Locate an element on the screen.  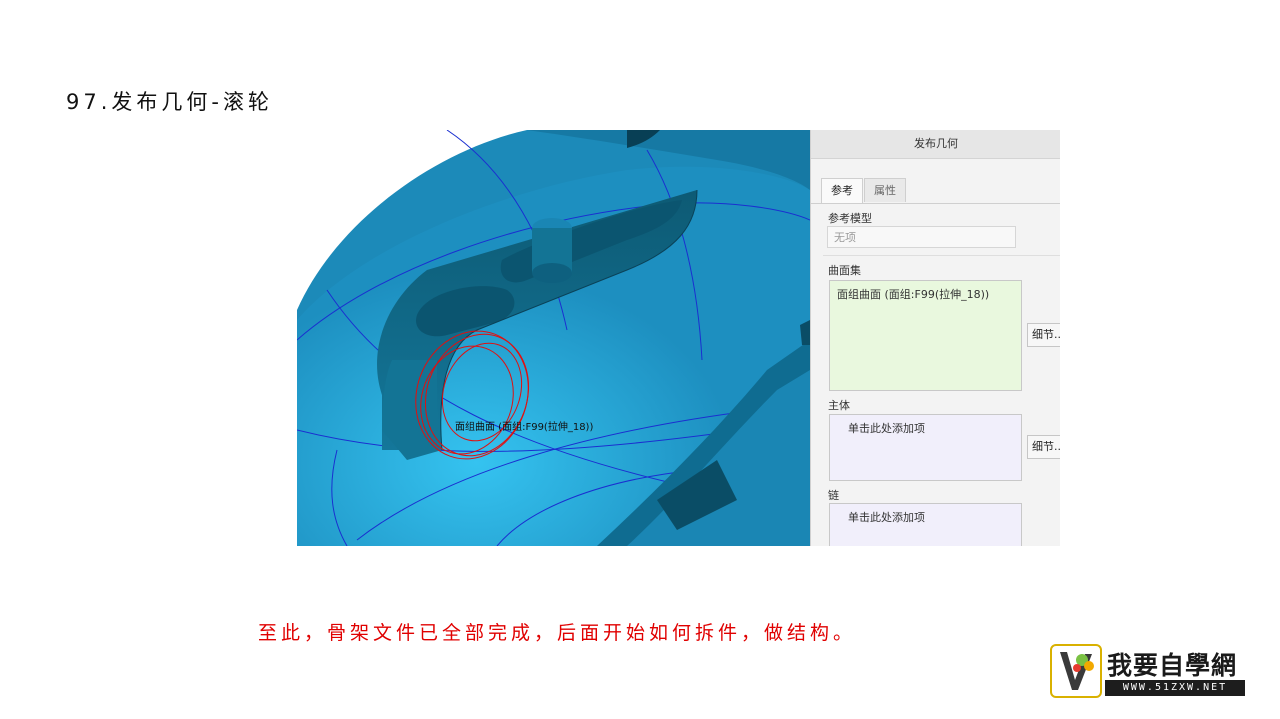
chains-collector: 单击此处添加项 is located at coordinates (925, 524).